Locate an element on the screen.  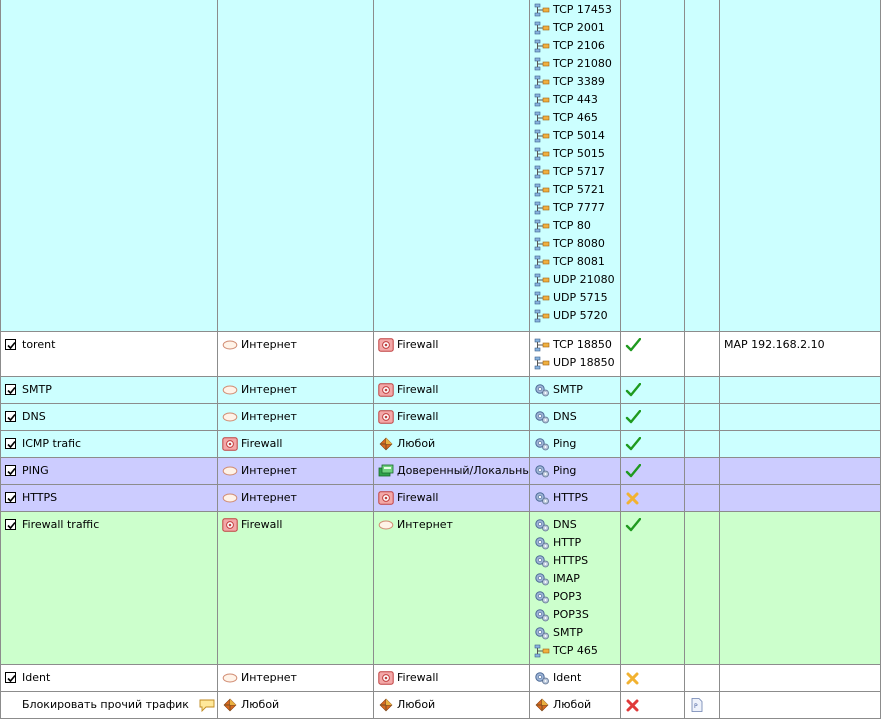
rule-row-dns: DNS Интернет Firewall DNS is located at coordinates (440, 417).